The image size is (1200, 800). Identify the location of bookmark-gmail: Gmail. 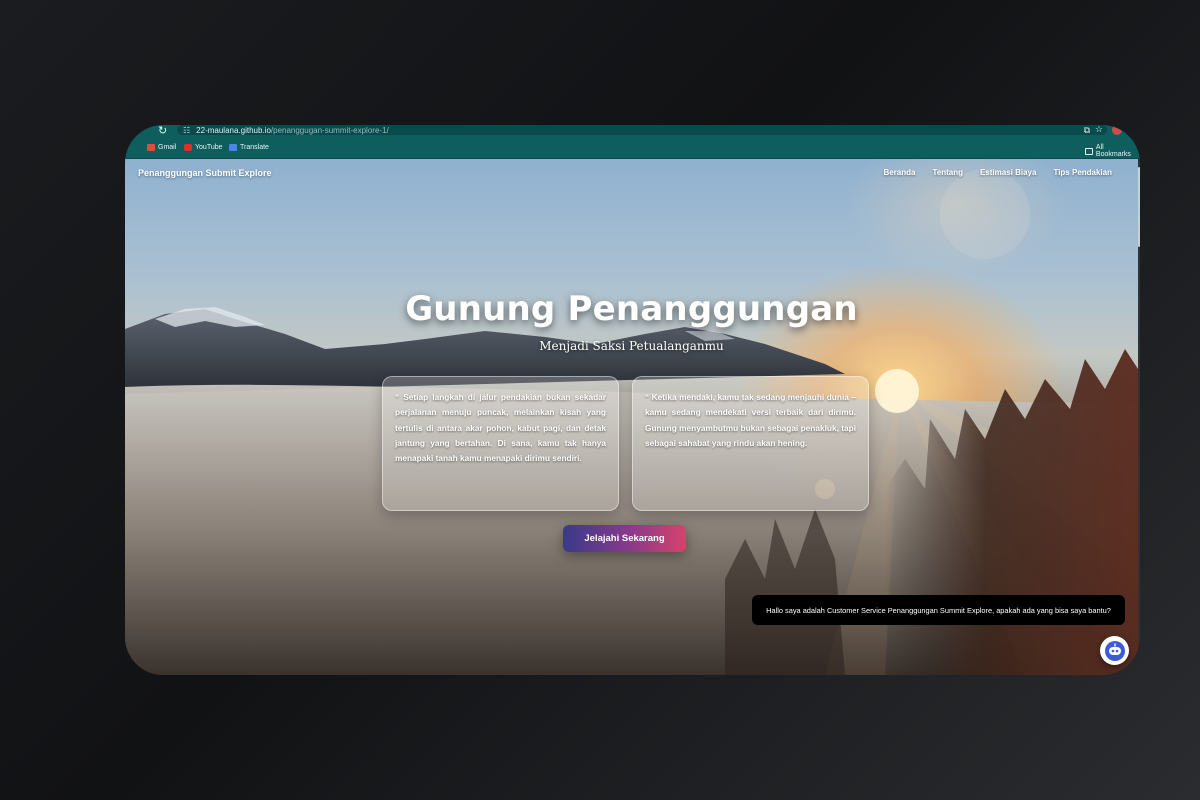
(161, 147).